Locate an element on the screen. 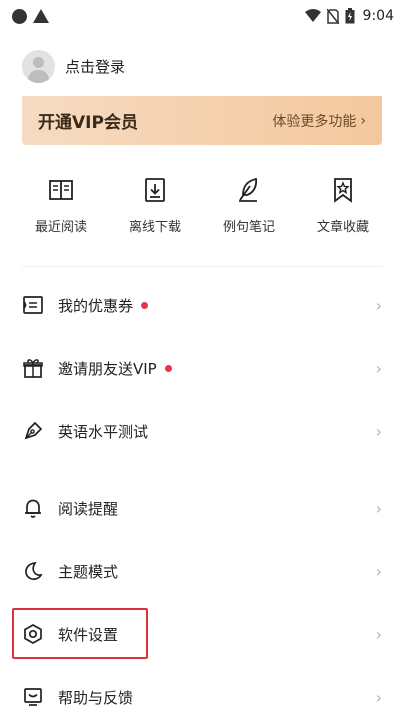 This screenshot has width=404, height=720. login-row: 点击登录 is located at coordinates (73, 66).